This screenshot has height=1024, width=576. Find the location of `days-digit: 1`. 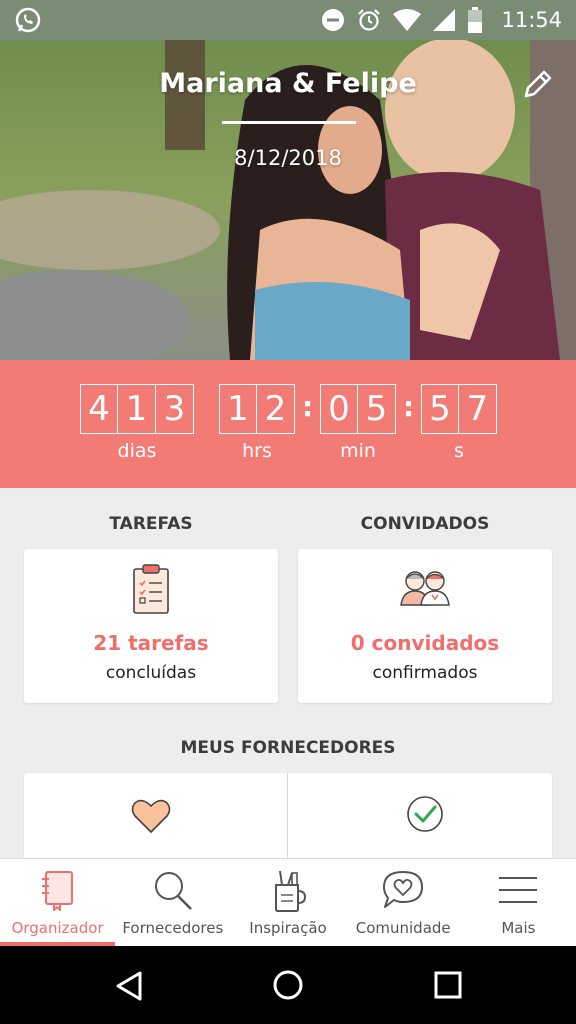

days-digit: 1 is located at coordinates (137, 409).